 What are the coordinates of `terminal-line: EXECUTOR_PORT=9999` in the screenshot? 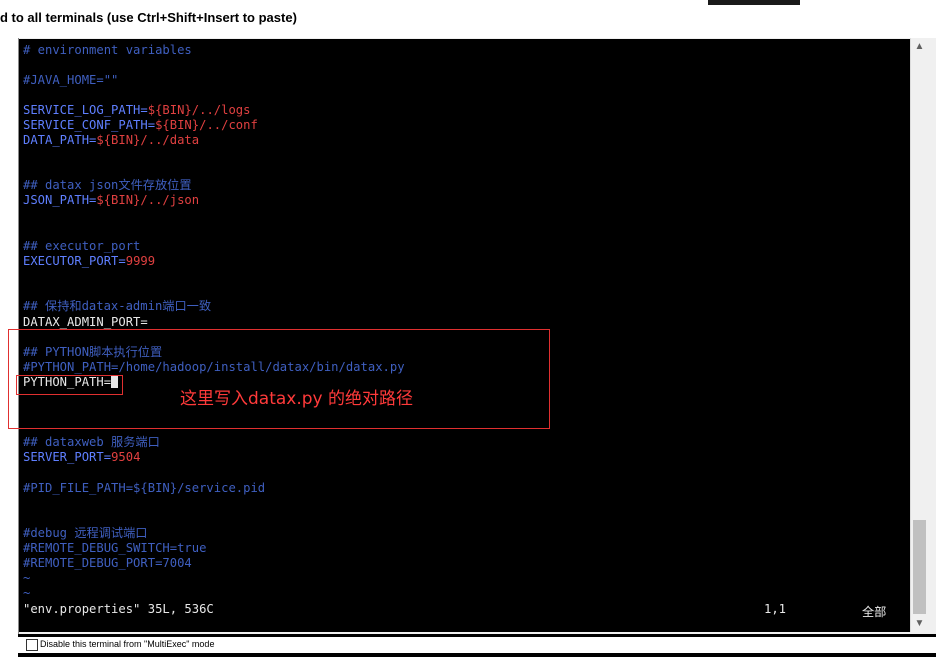 It's located at (89, 261).